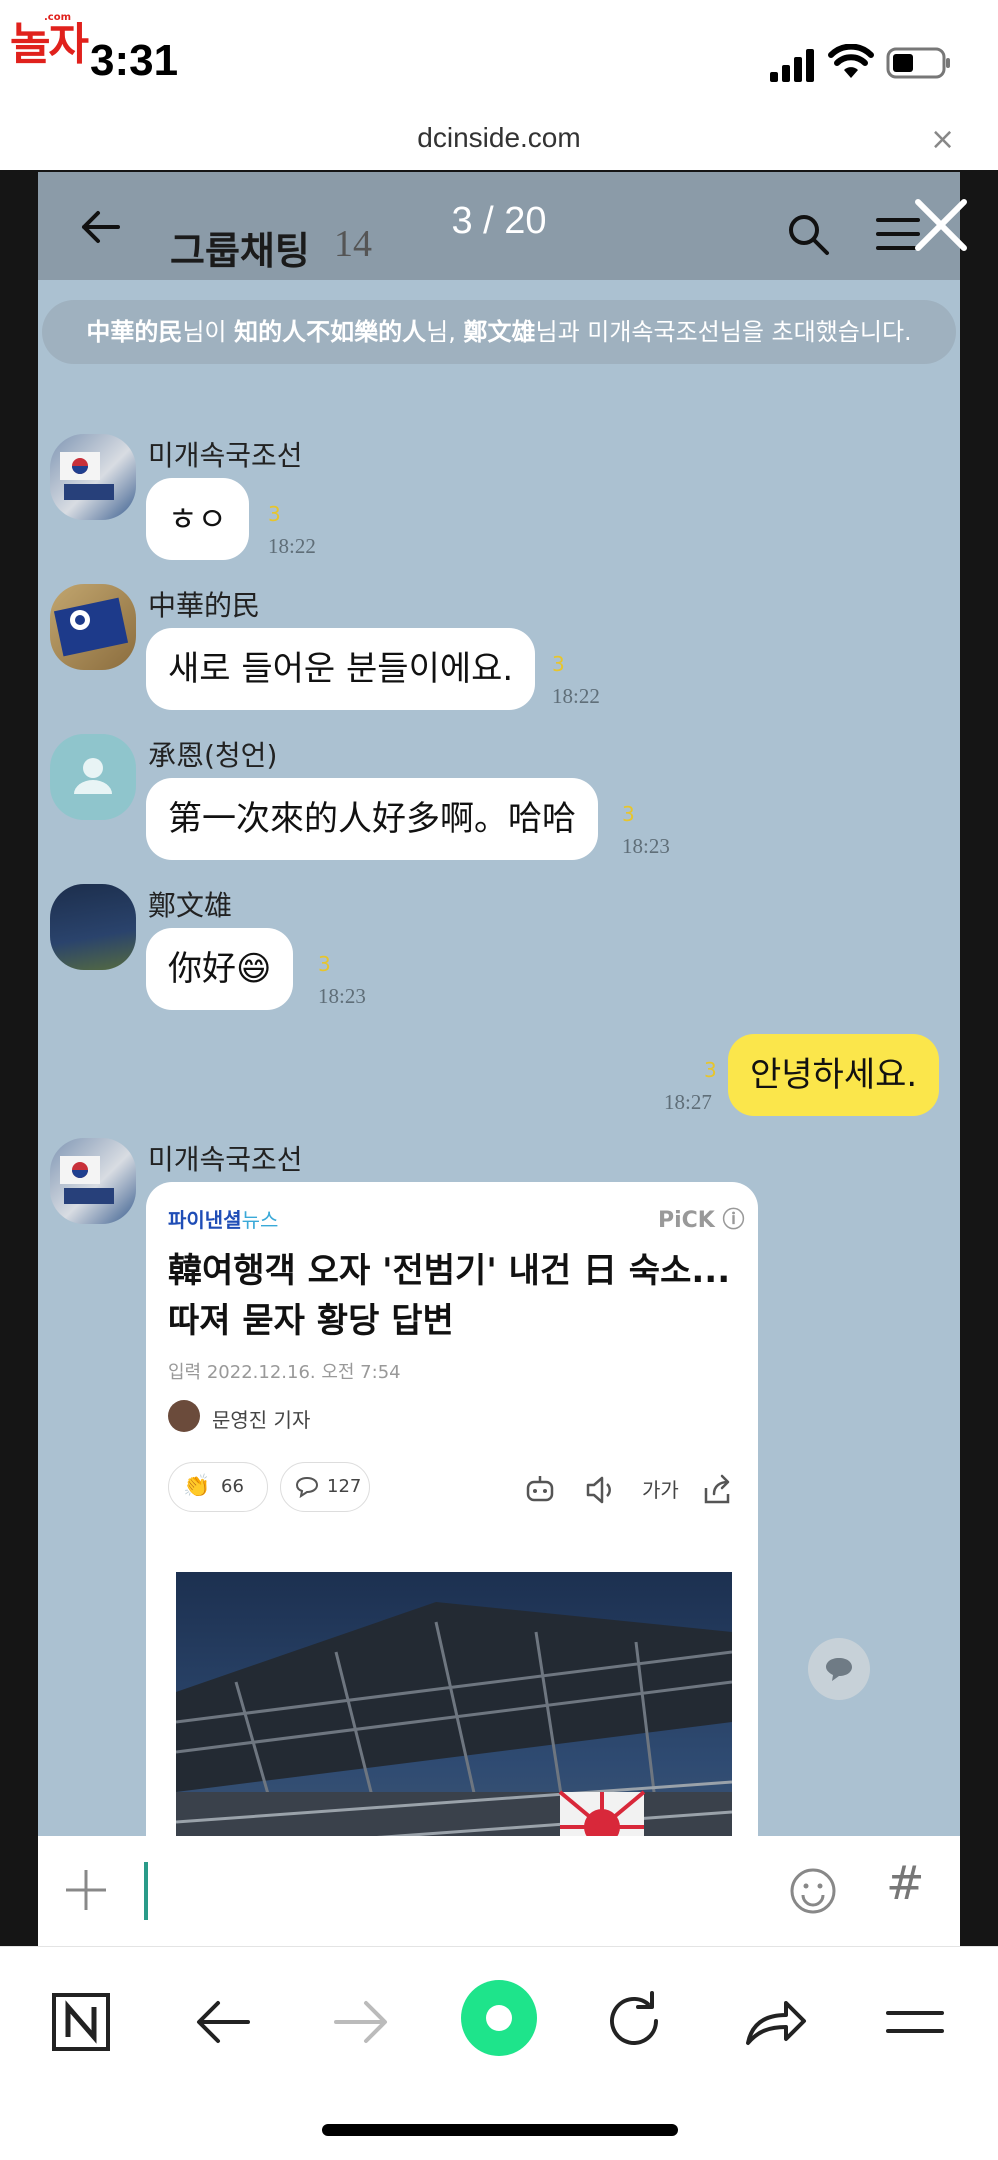  What do you see at coordinates (213, 755) in the screenshot?
I see `message-sender: 承恩(청언)` at bounding box center [213, 755].